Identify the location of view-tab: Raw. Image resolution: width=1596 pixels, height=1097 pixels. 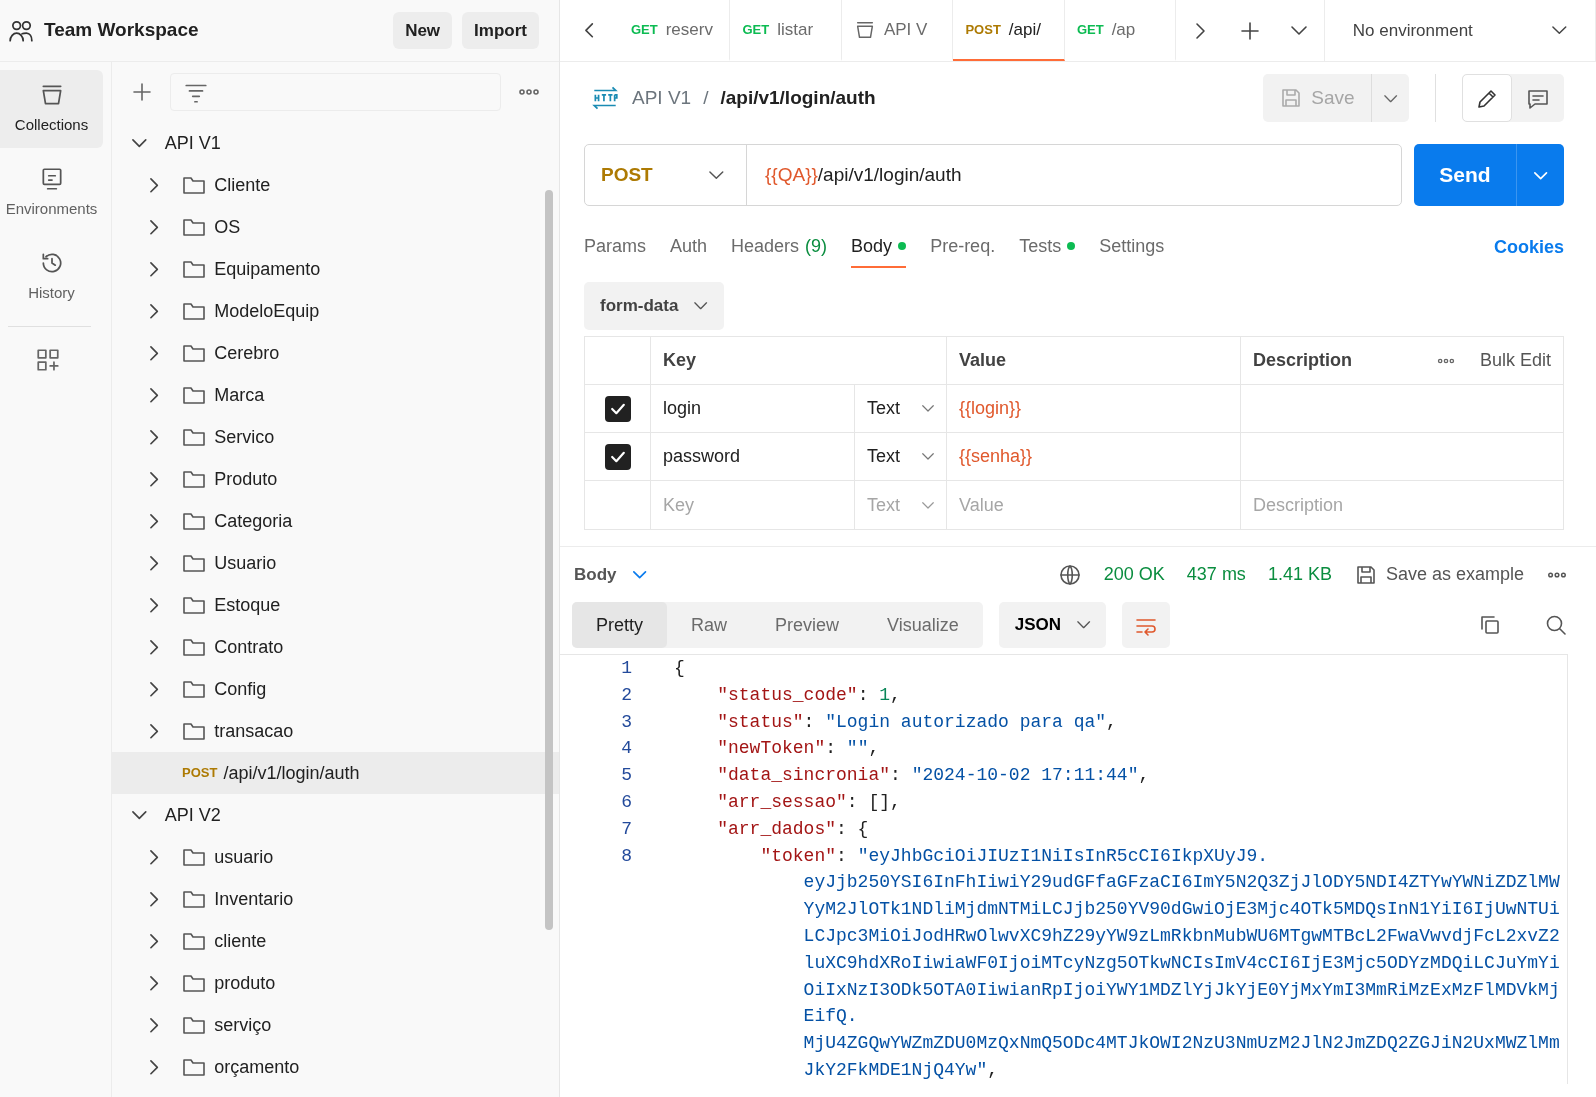
(709, 625).